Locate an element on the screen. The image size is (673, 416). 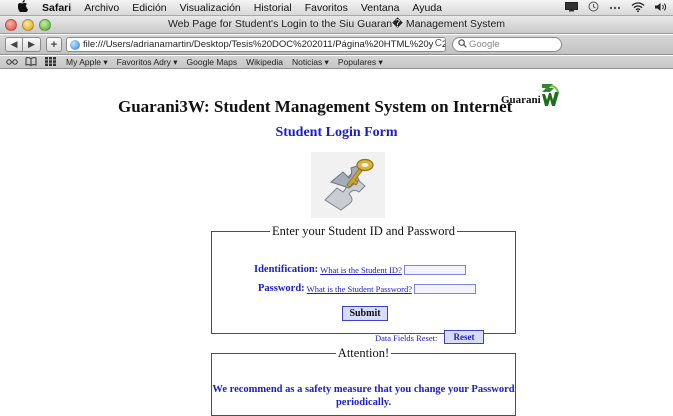
bookmark-populares: Populares ▾ is located at coordinates (360, 62).